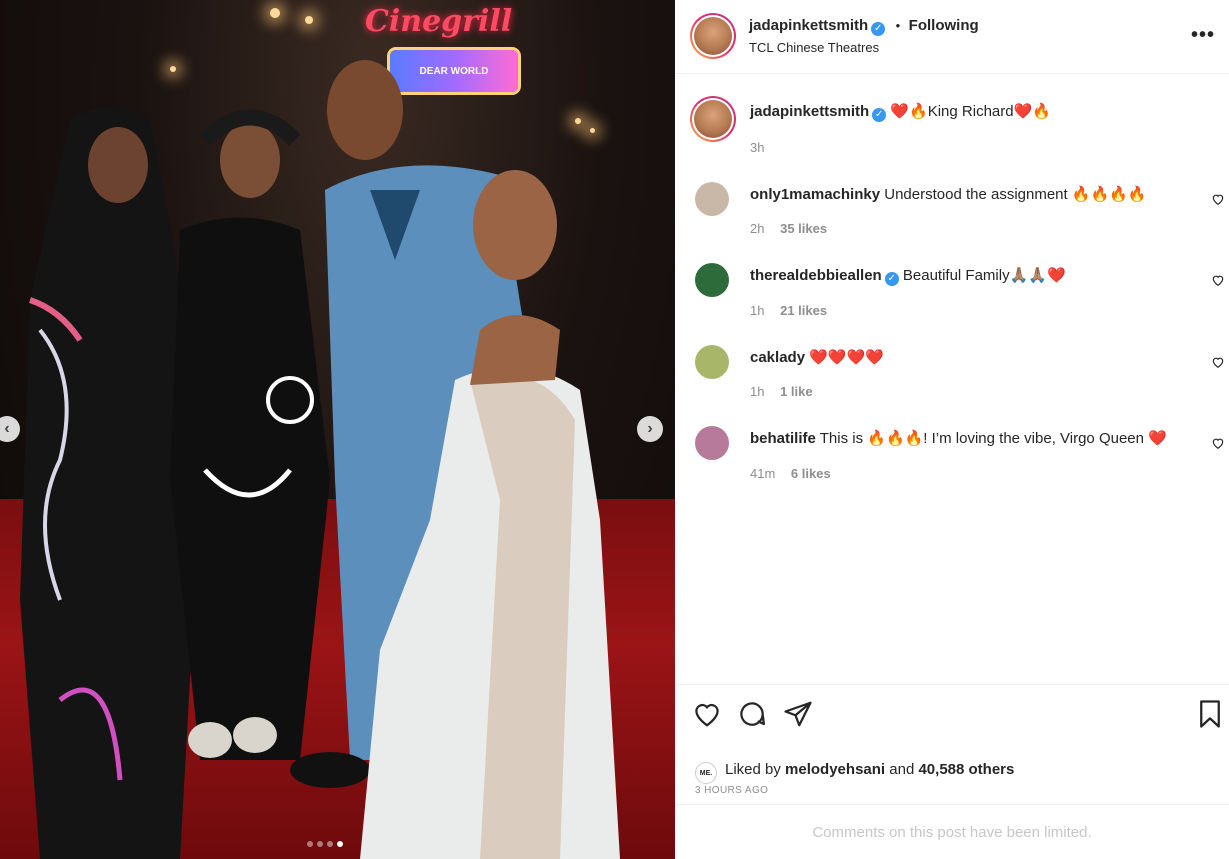 The height and width of the screenshot is (859, 1229). I want to click on carousel-indicator, so click(325, 844).